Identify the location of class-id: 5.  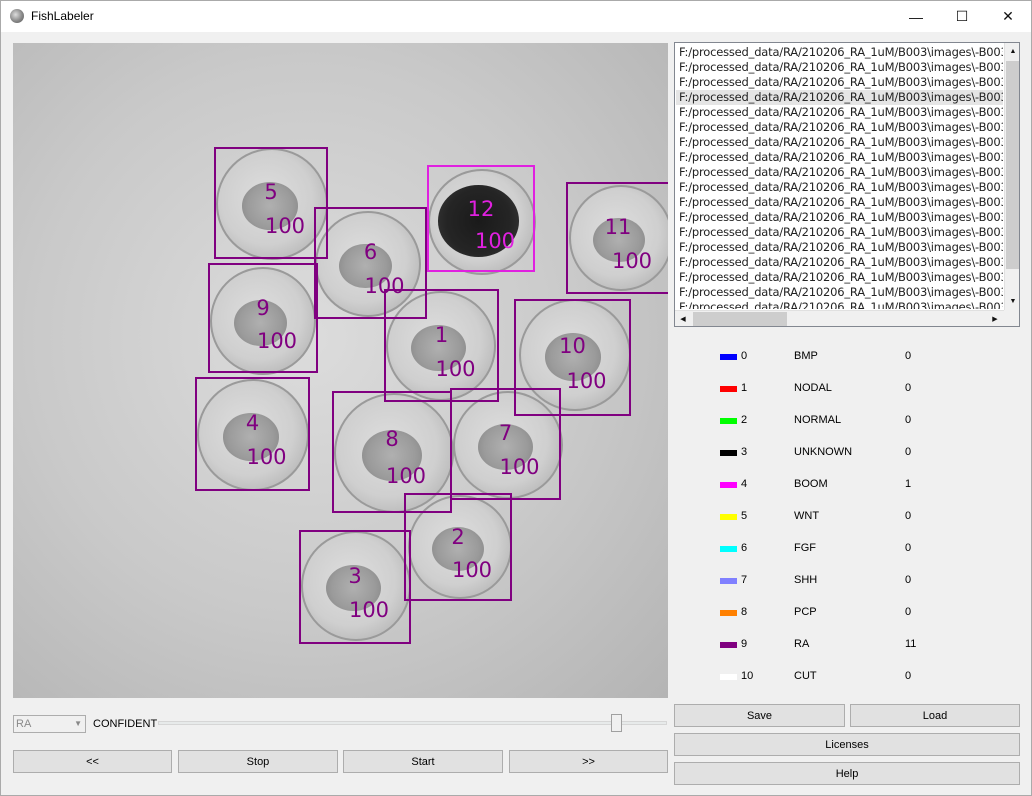
(744, 516).